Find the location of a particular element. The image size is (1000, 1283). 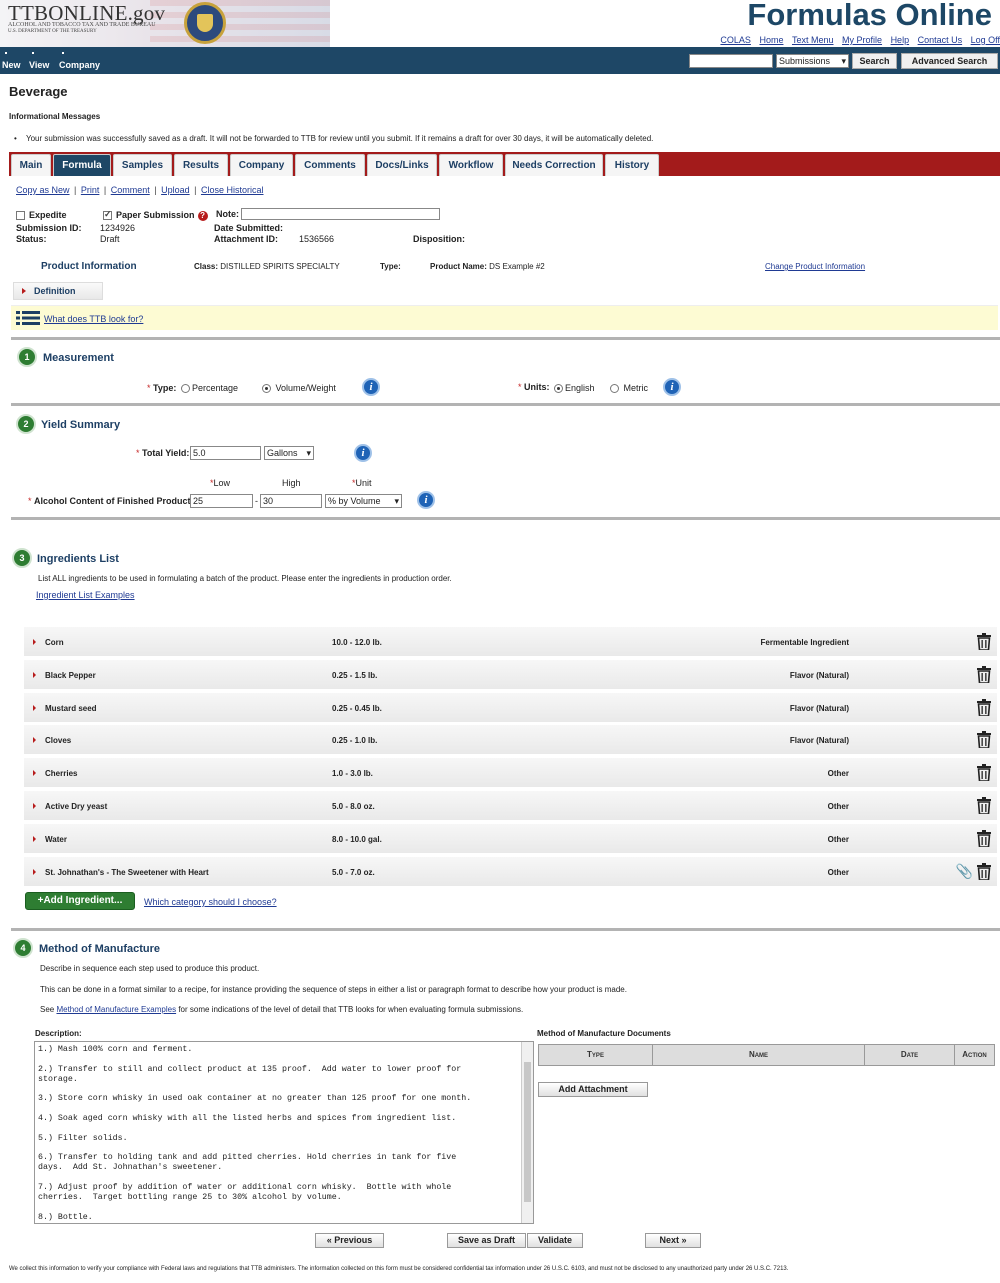

total-yield-unit-select: Gallons is located at coordinates (289, 453).